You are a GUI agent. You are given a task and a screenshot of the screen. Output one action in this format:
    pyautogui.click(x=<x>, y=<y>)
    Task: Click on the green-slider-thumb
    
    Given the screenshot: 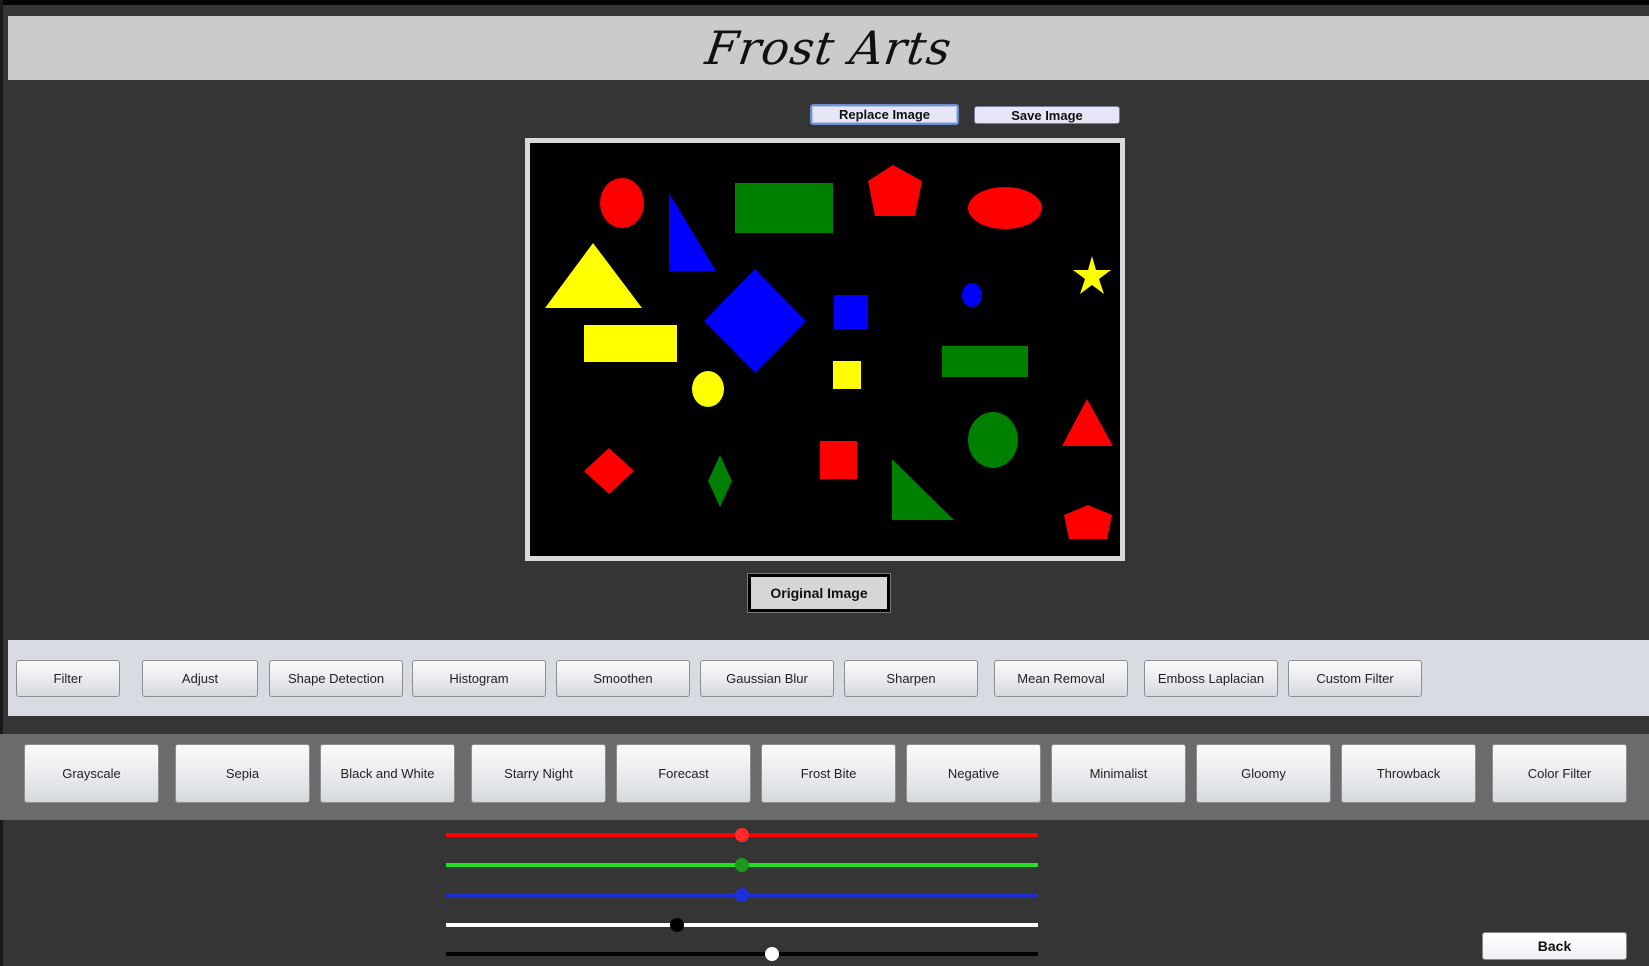 What is the action you would take?
    pyautogui.click(x=742, y=865)
    